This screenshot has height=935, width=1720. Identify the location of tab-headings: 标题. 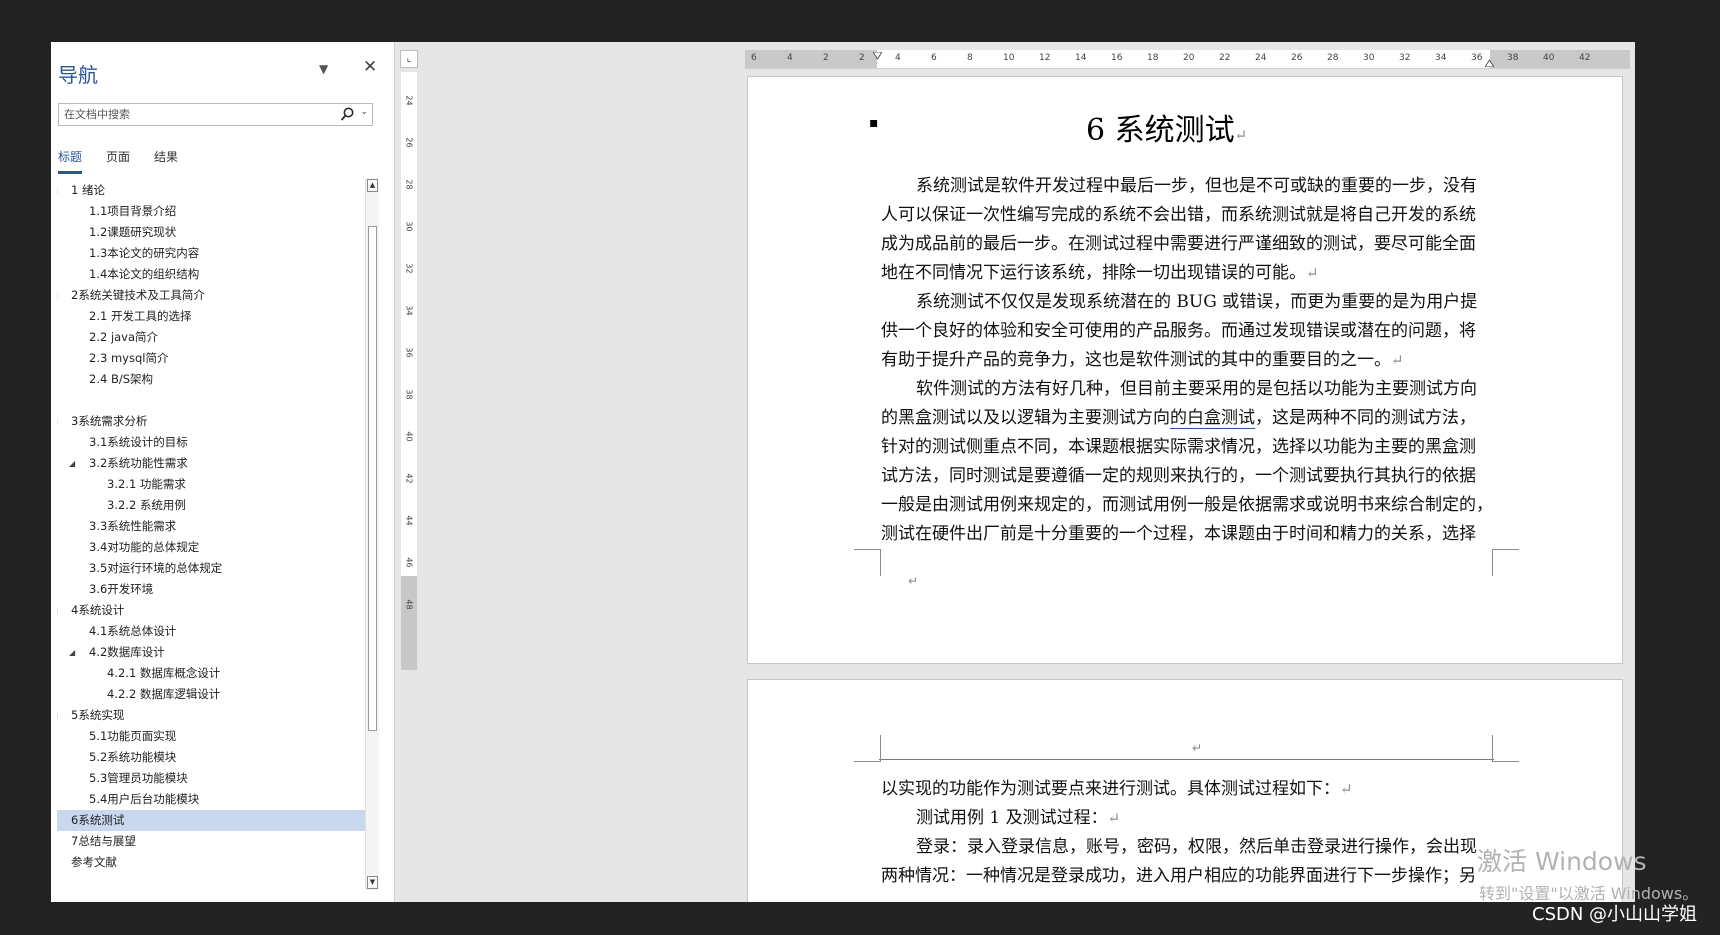
(70, 161).